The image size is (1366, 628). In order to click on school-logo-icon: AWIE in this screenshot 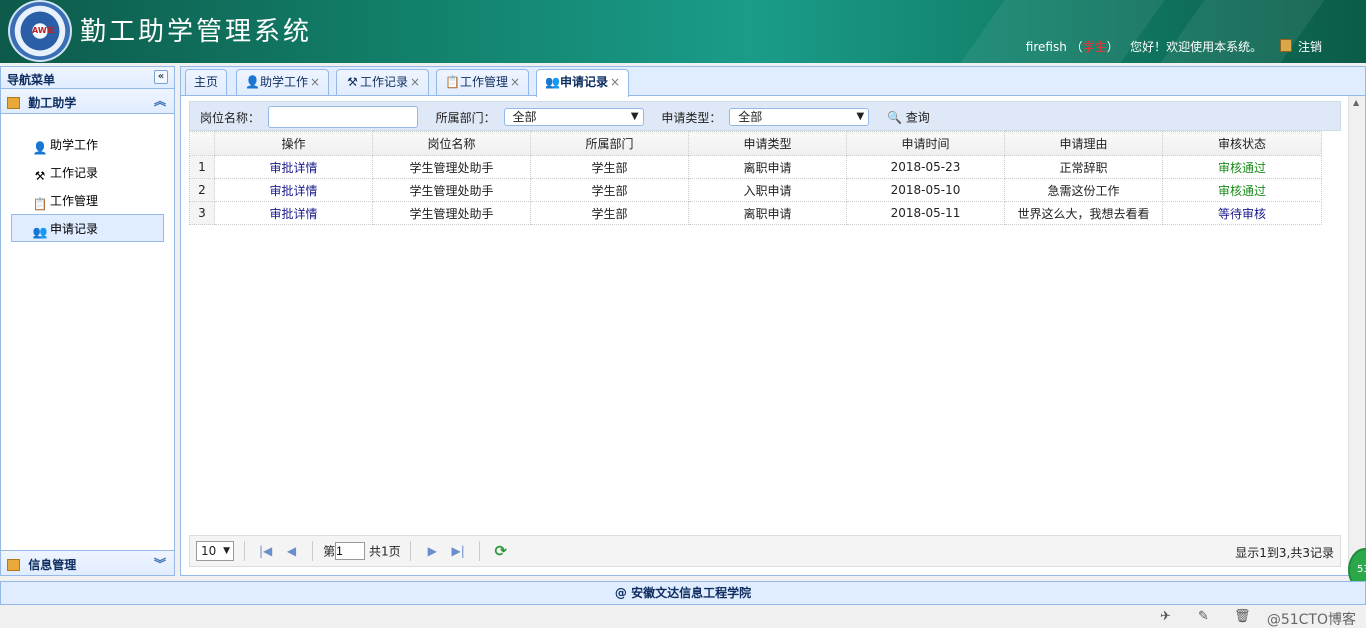, I will do `click(40, 31)`.